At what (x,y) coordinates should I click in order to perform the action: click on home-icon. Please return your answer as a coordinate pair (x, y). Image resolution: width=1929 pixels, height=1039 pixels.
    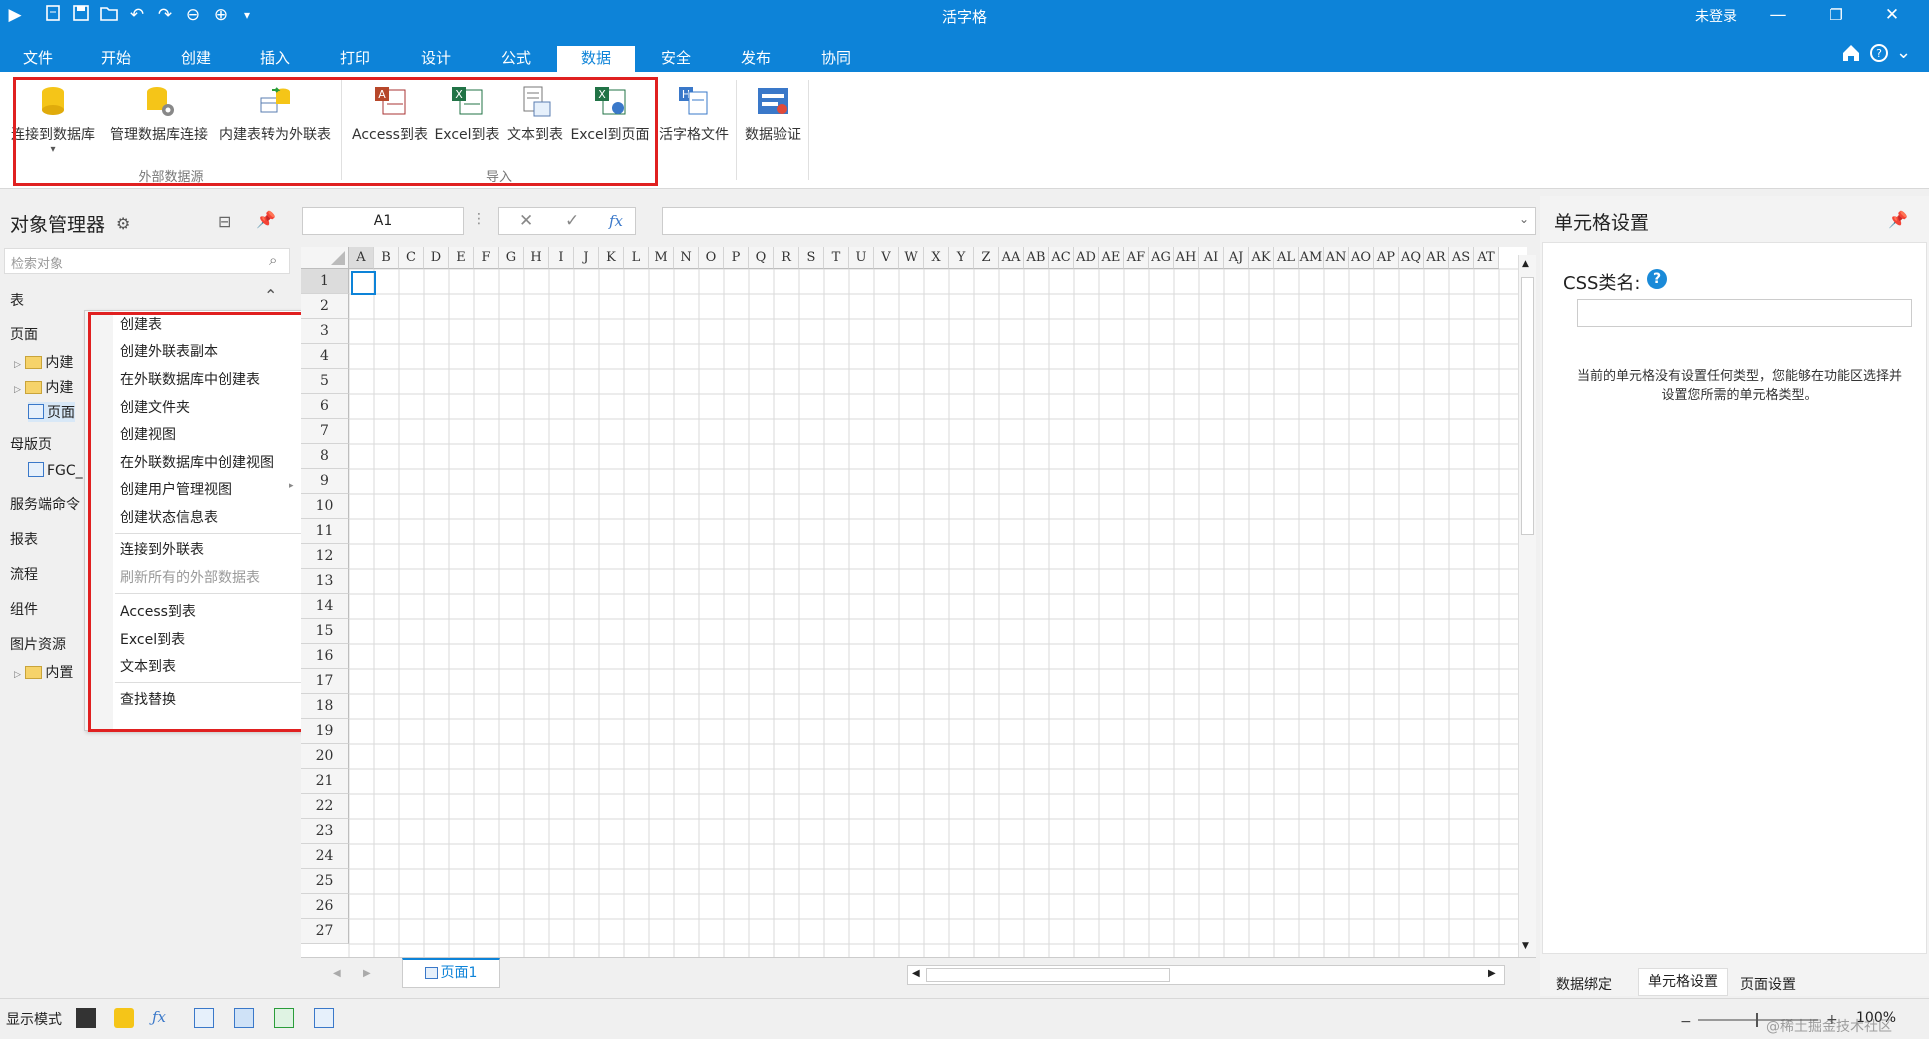
    Looking at the image, I should click on (1851, 53).